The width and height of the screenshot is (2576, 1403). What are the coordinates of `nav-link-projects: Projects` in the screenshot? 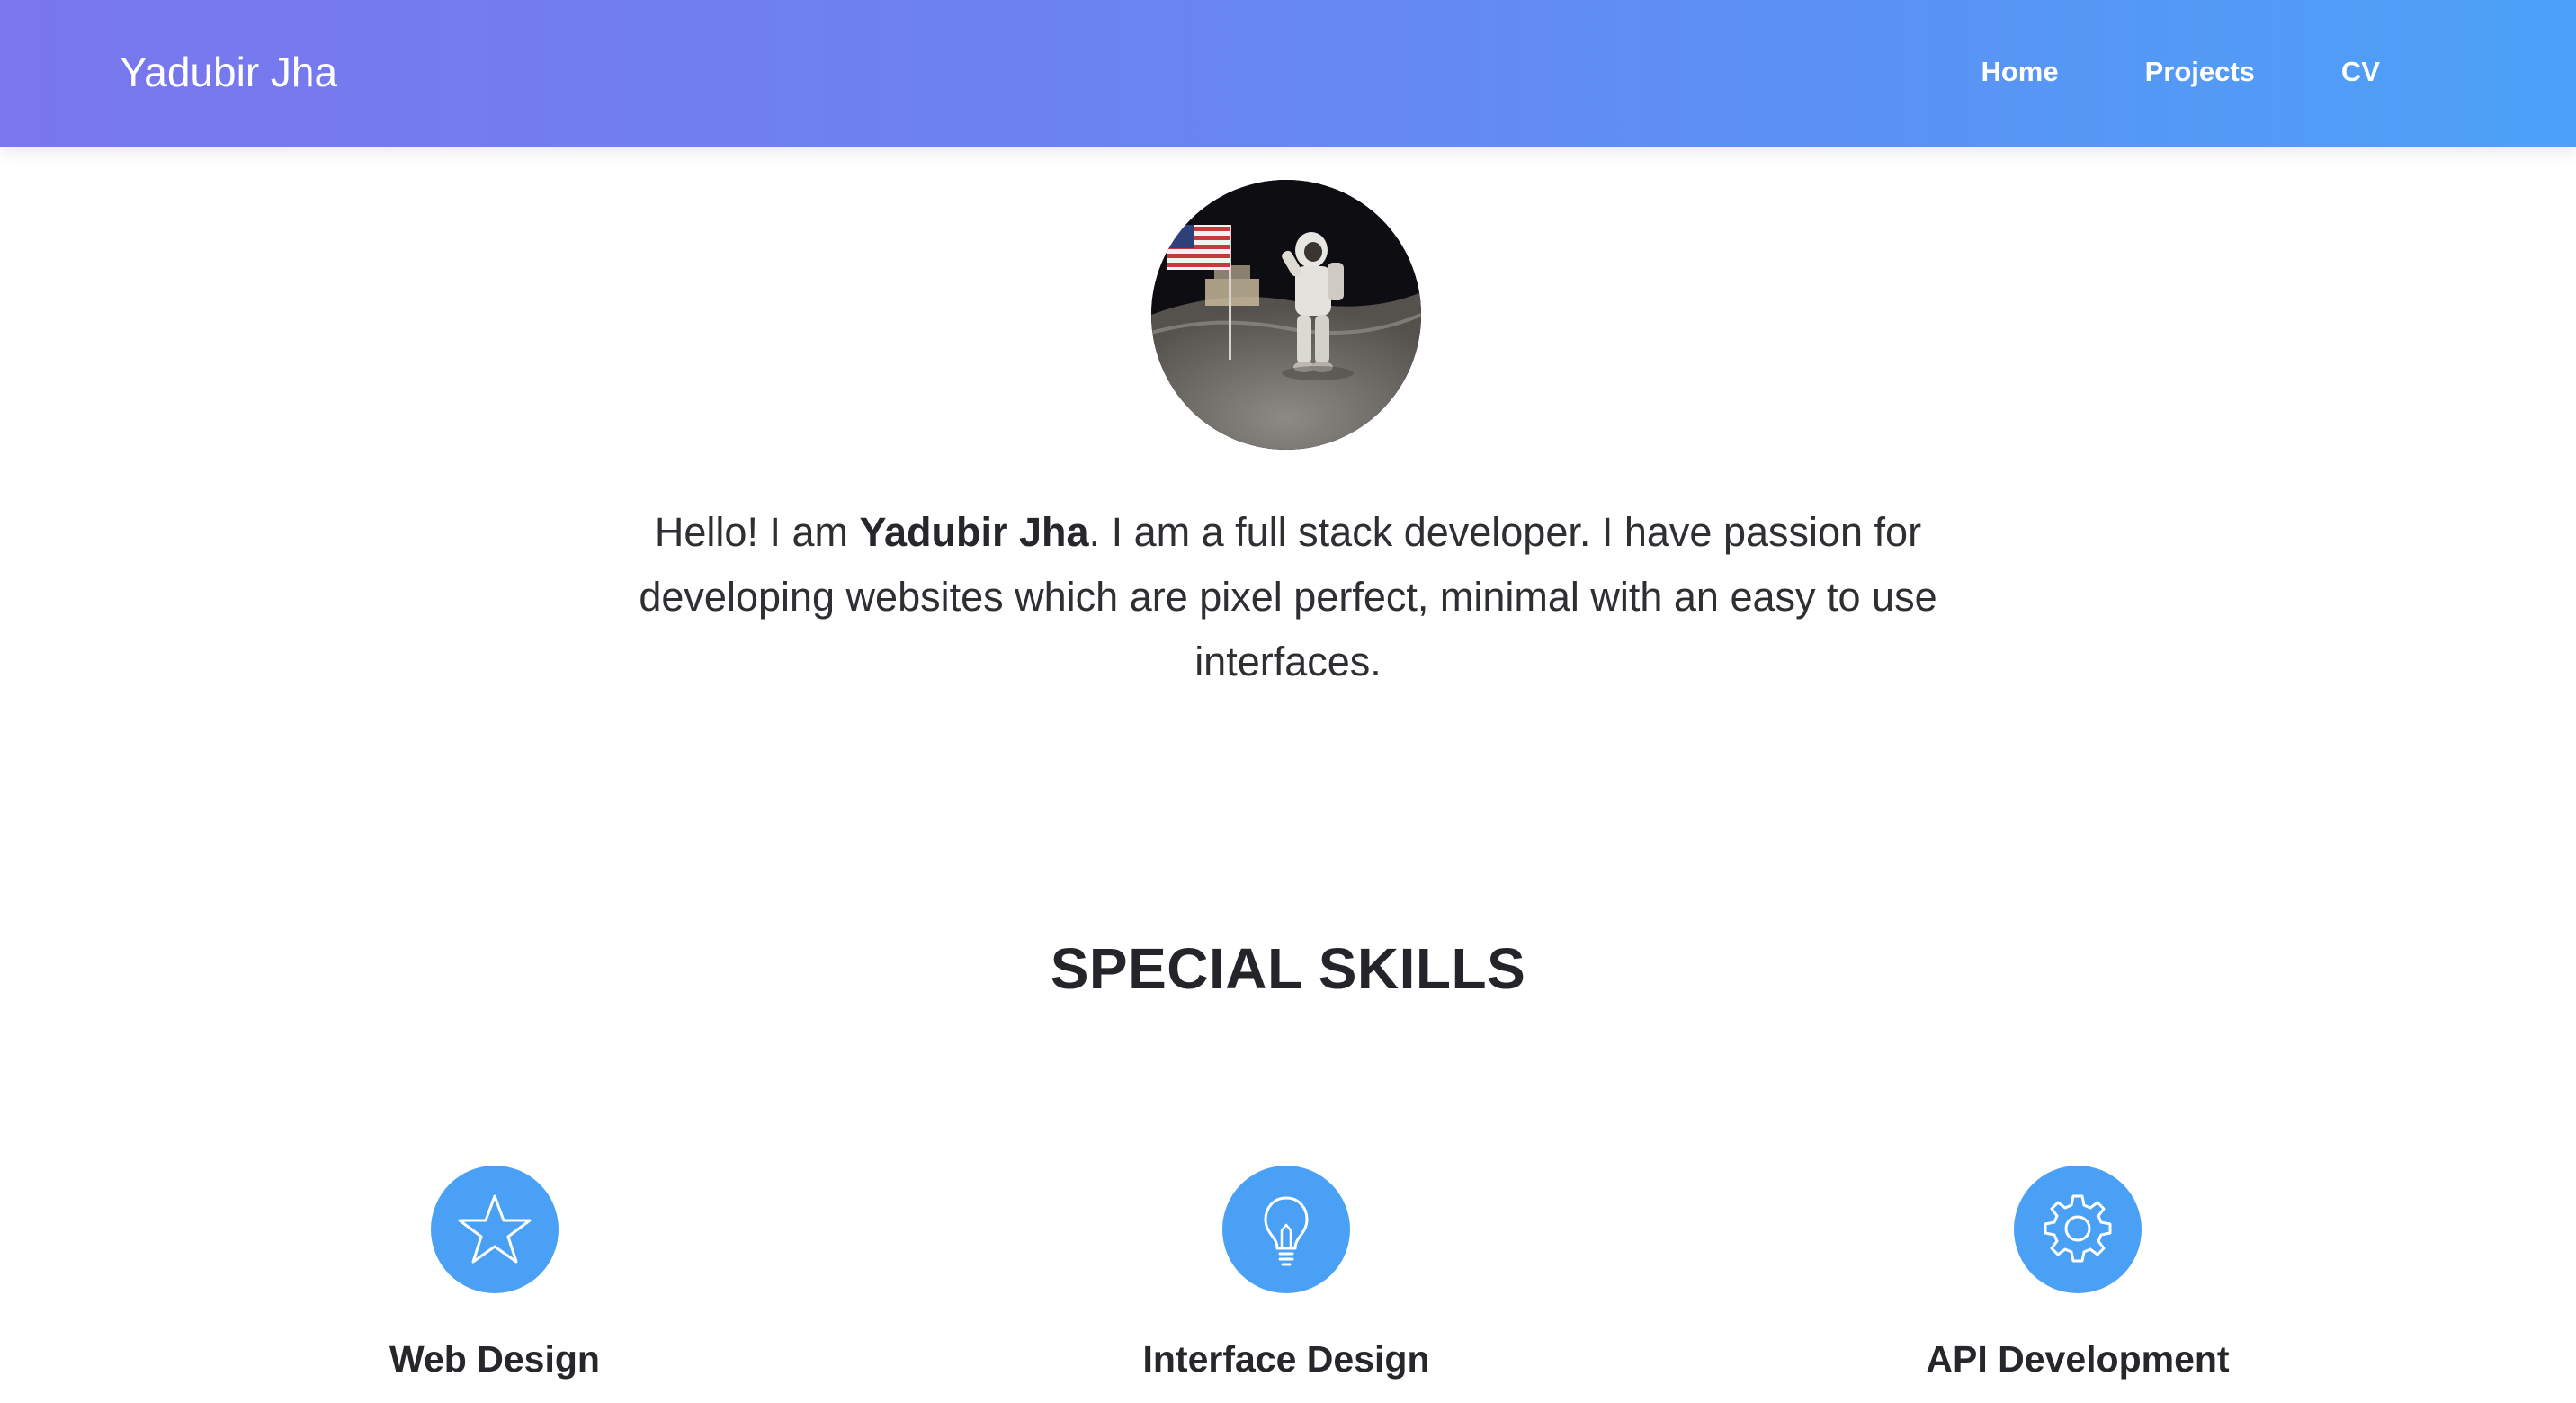 It's located at (2200, 72).